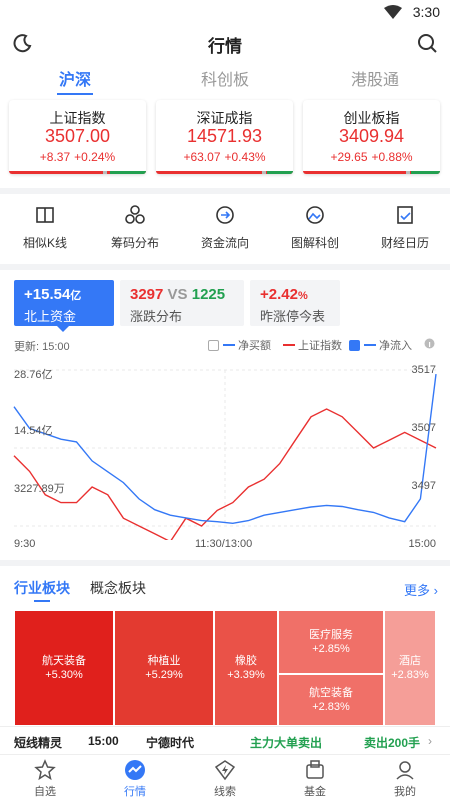 Image resolution: width=450 pixels, height=801 pixels. Describe the element at coordinates (25, 544) in the screenshot. I see `x-start: 9:30` at that location.